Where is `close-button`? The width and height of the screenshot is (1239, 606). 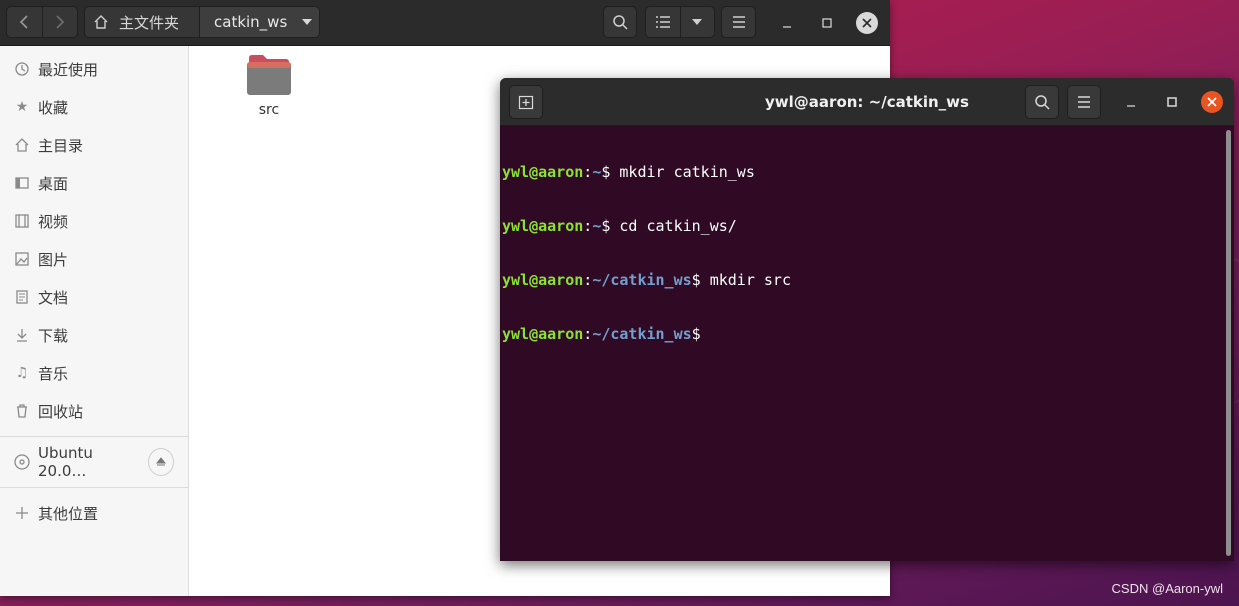 close-button is located at coordinates (867, 23).